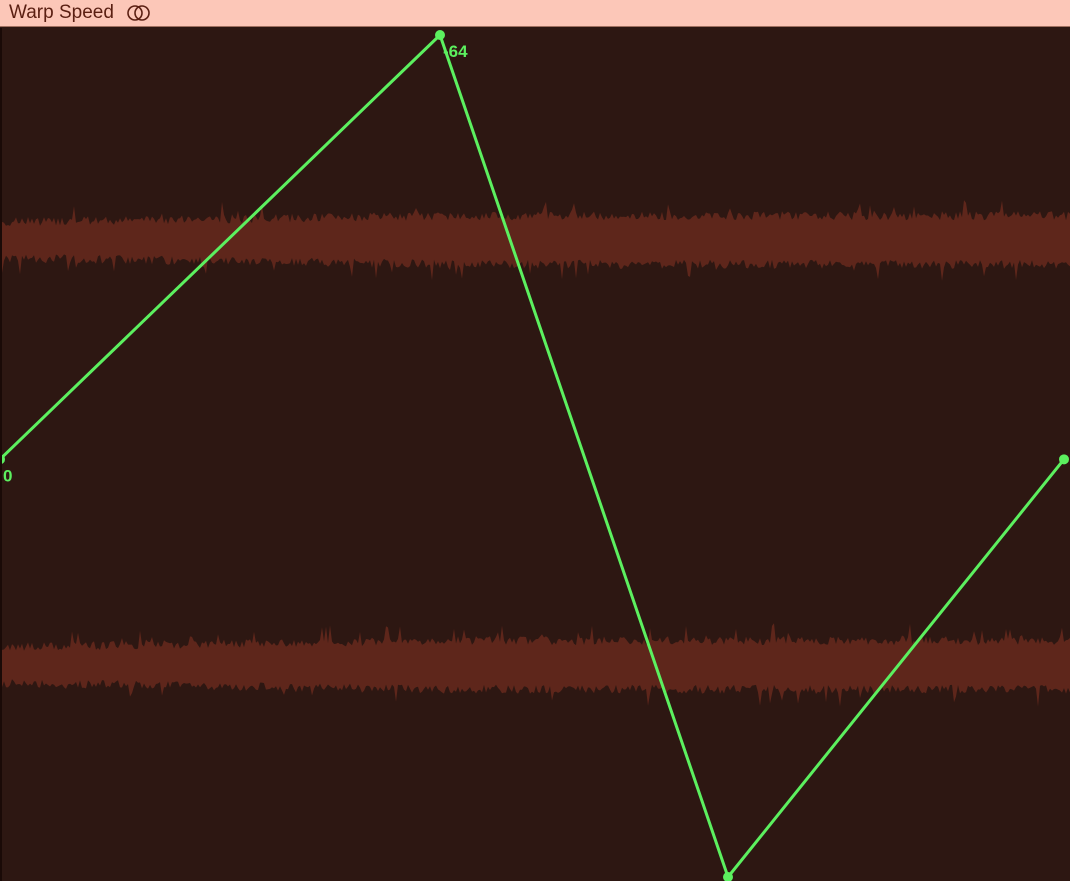  I want to click on loop-rings-icon, so click(139, 13).